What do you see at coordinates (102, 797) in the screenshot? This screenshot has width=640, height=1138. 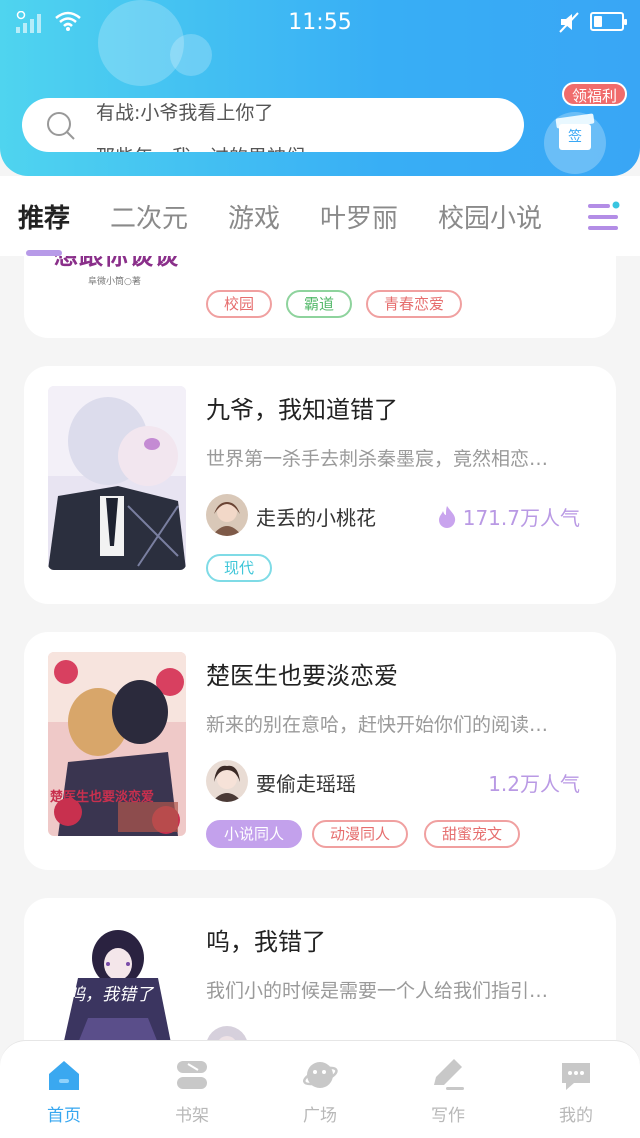 I see `cover-title: 楚医生也要淡恋爱` at bounding box center [102, 797].